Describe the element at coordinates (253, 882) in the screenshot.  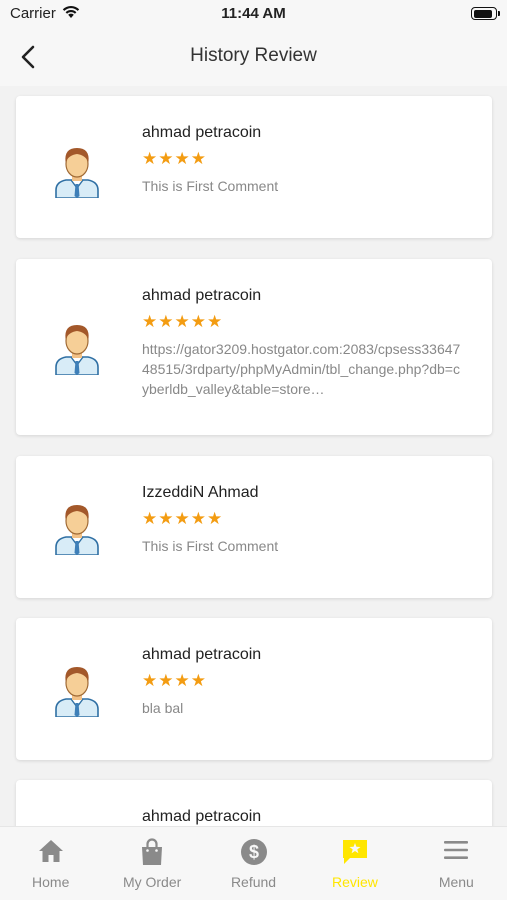
I see `tab-label: Refund` at that location.